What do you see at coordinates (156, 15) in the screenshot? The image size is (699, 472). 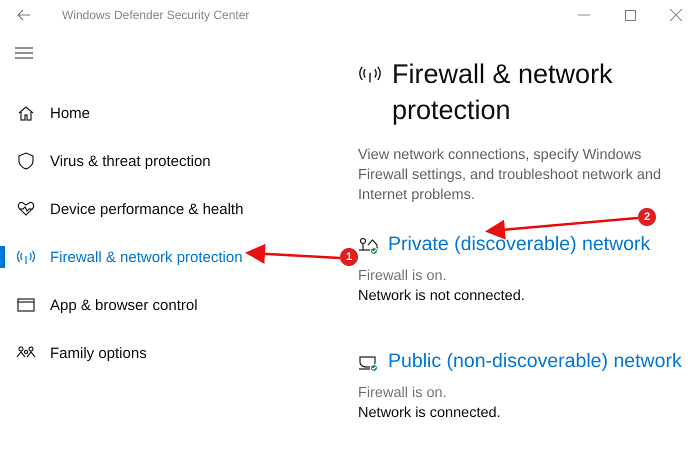 I see `window-title: Windows Defender Security Center` at bounding box center [156, 15].